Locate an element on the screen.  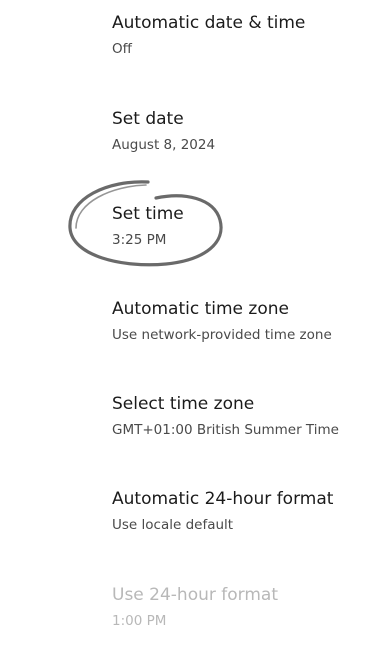
setting-title: Use 24-hour format is located at coordinates (195, 595).